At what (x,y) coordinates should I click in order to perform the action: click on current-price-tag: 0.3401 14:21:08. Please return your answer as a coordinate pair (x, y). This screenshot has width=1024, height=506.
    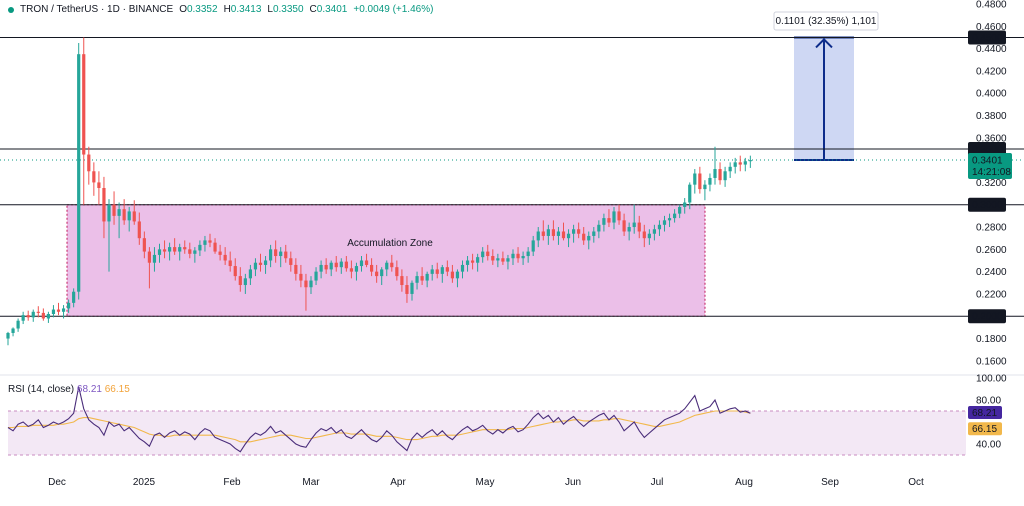
    Looking at the image, I should click on (990, 166).